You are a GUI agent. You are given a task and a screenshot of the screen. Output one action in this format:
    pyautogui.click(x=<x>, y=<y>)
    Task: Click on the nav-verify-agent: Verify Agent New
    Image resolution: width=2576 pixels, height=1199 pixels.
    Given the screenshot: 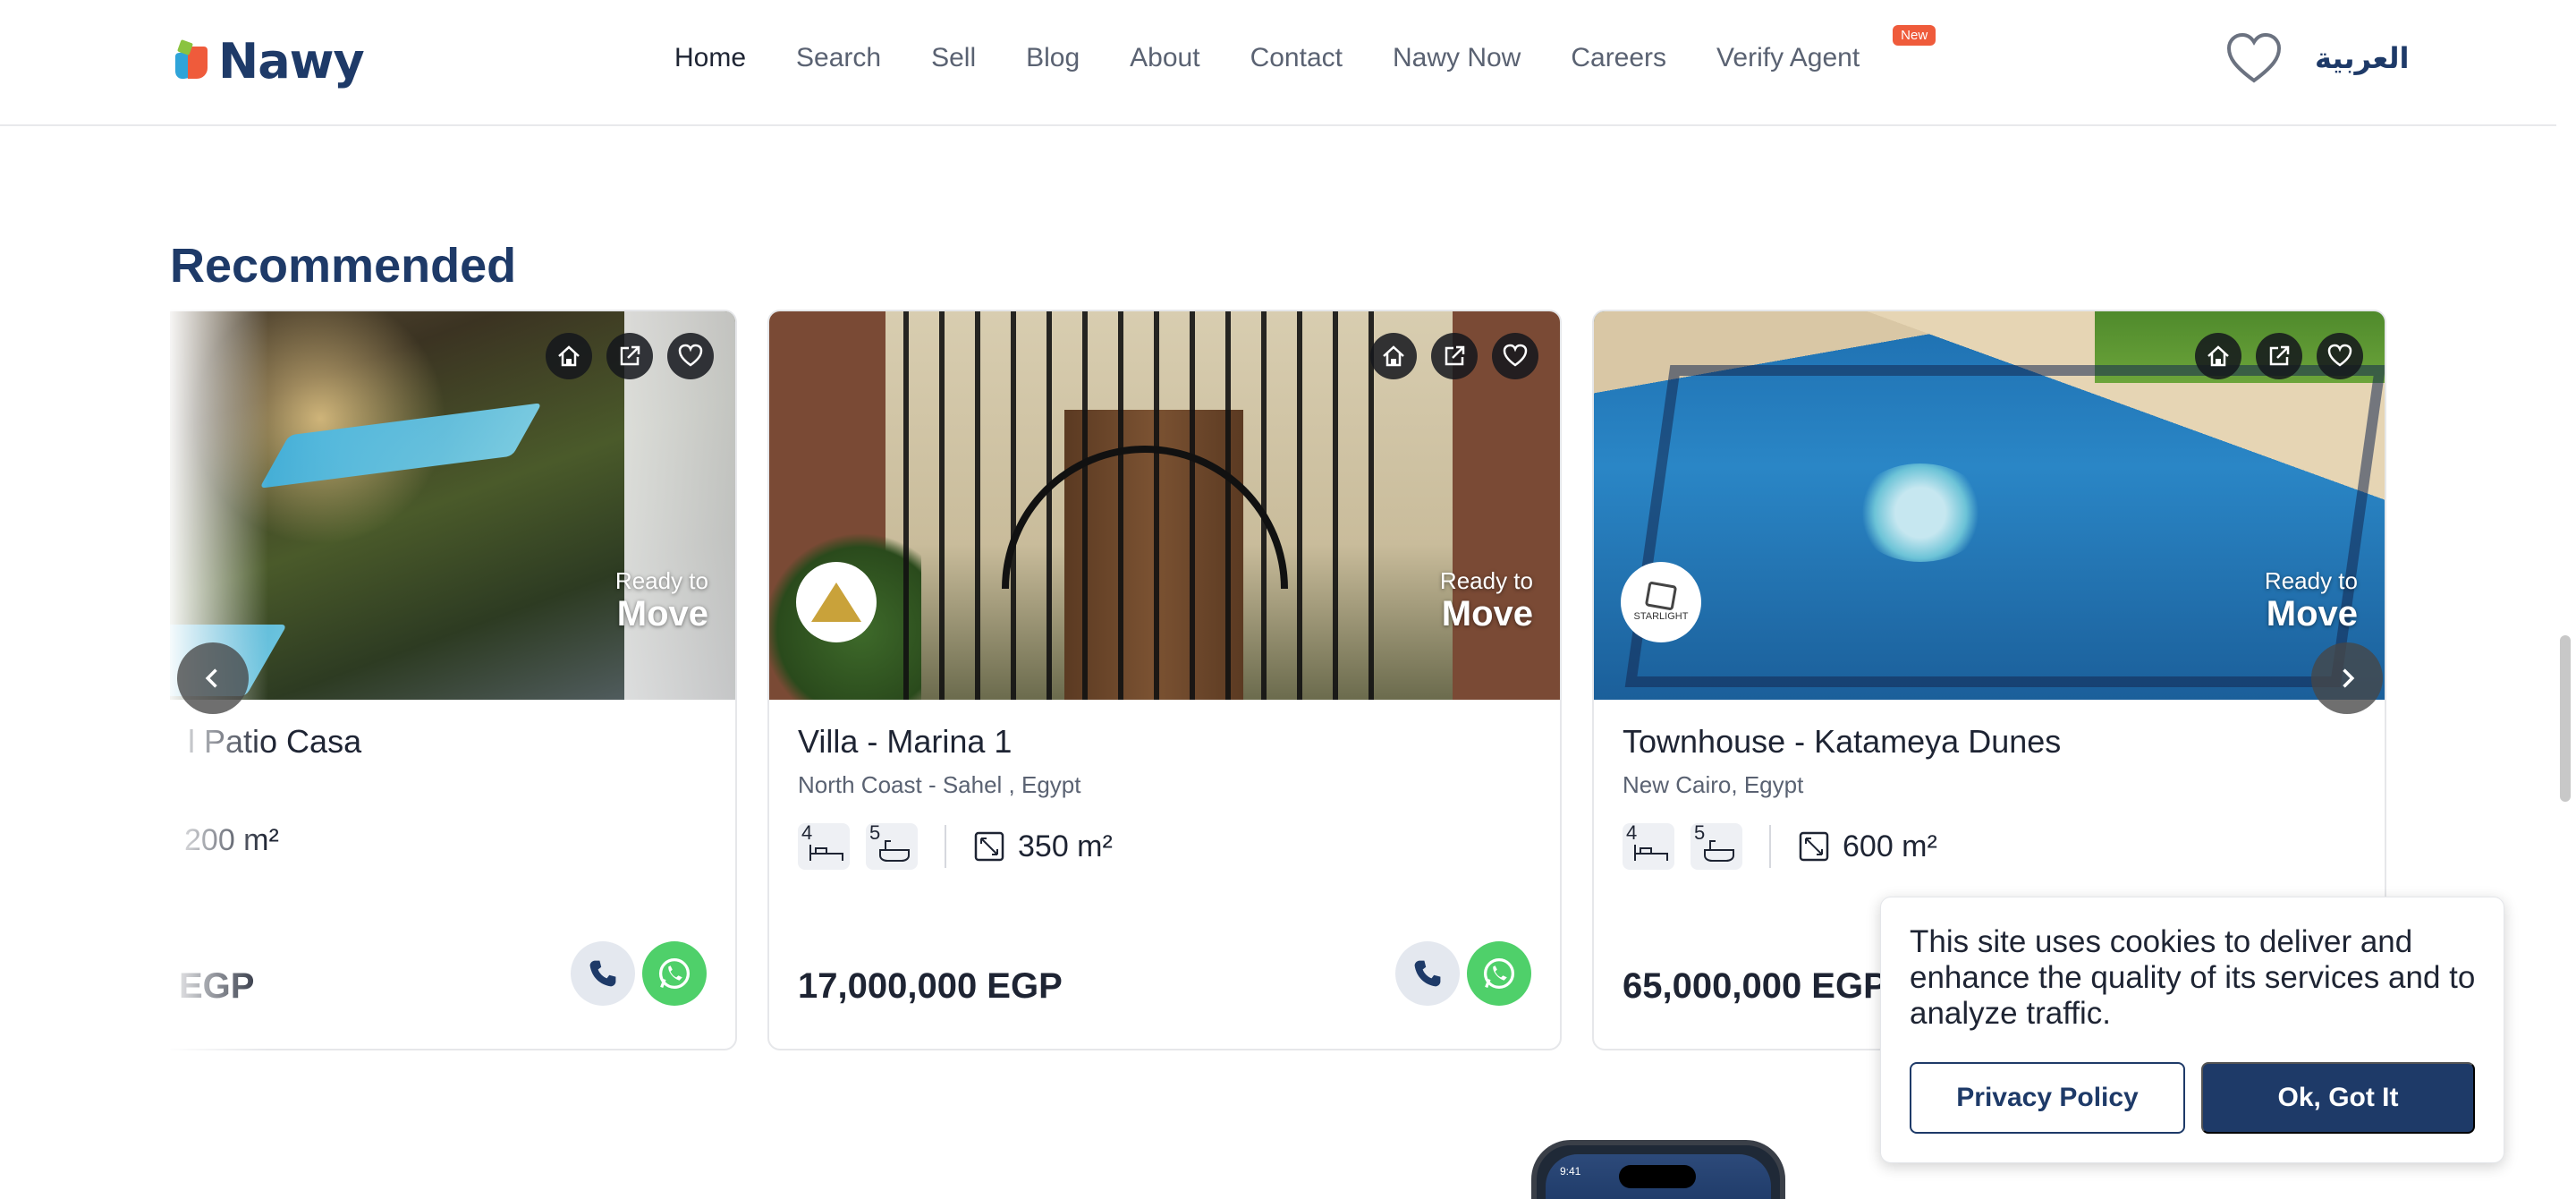 What is the action you would take?
    pyautogui.click(x=1826, y=49)
    